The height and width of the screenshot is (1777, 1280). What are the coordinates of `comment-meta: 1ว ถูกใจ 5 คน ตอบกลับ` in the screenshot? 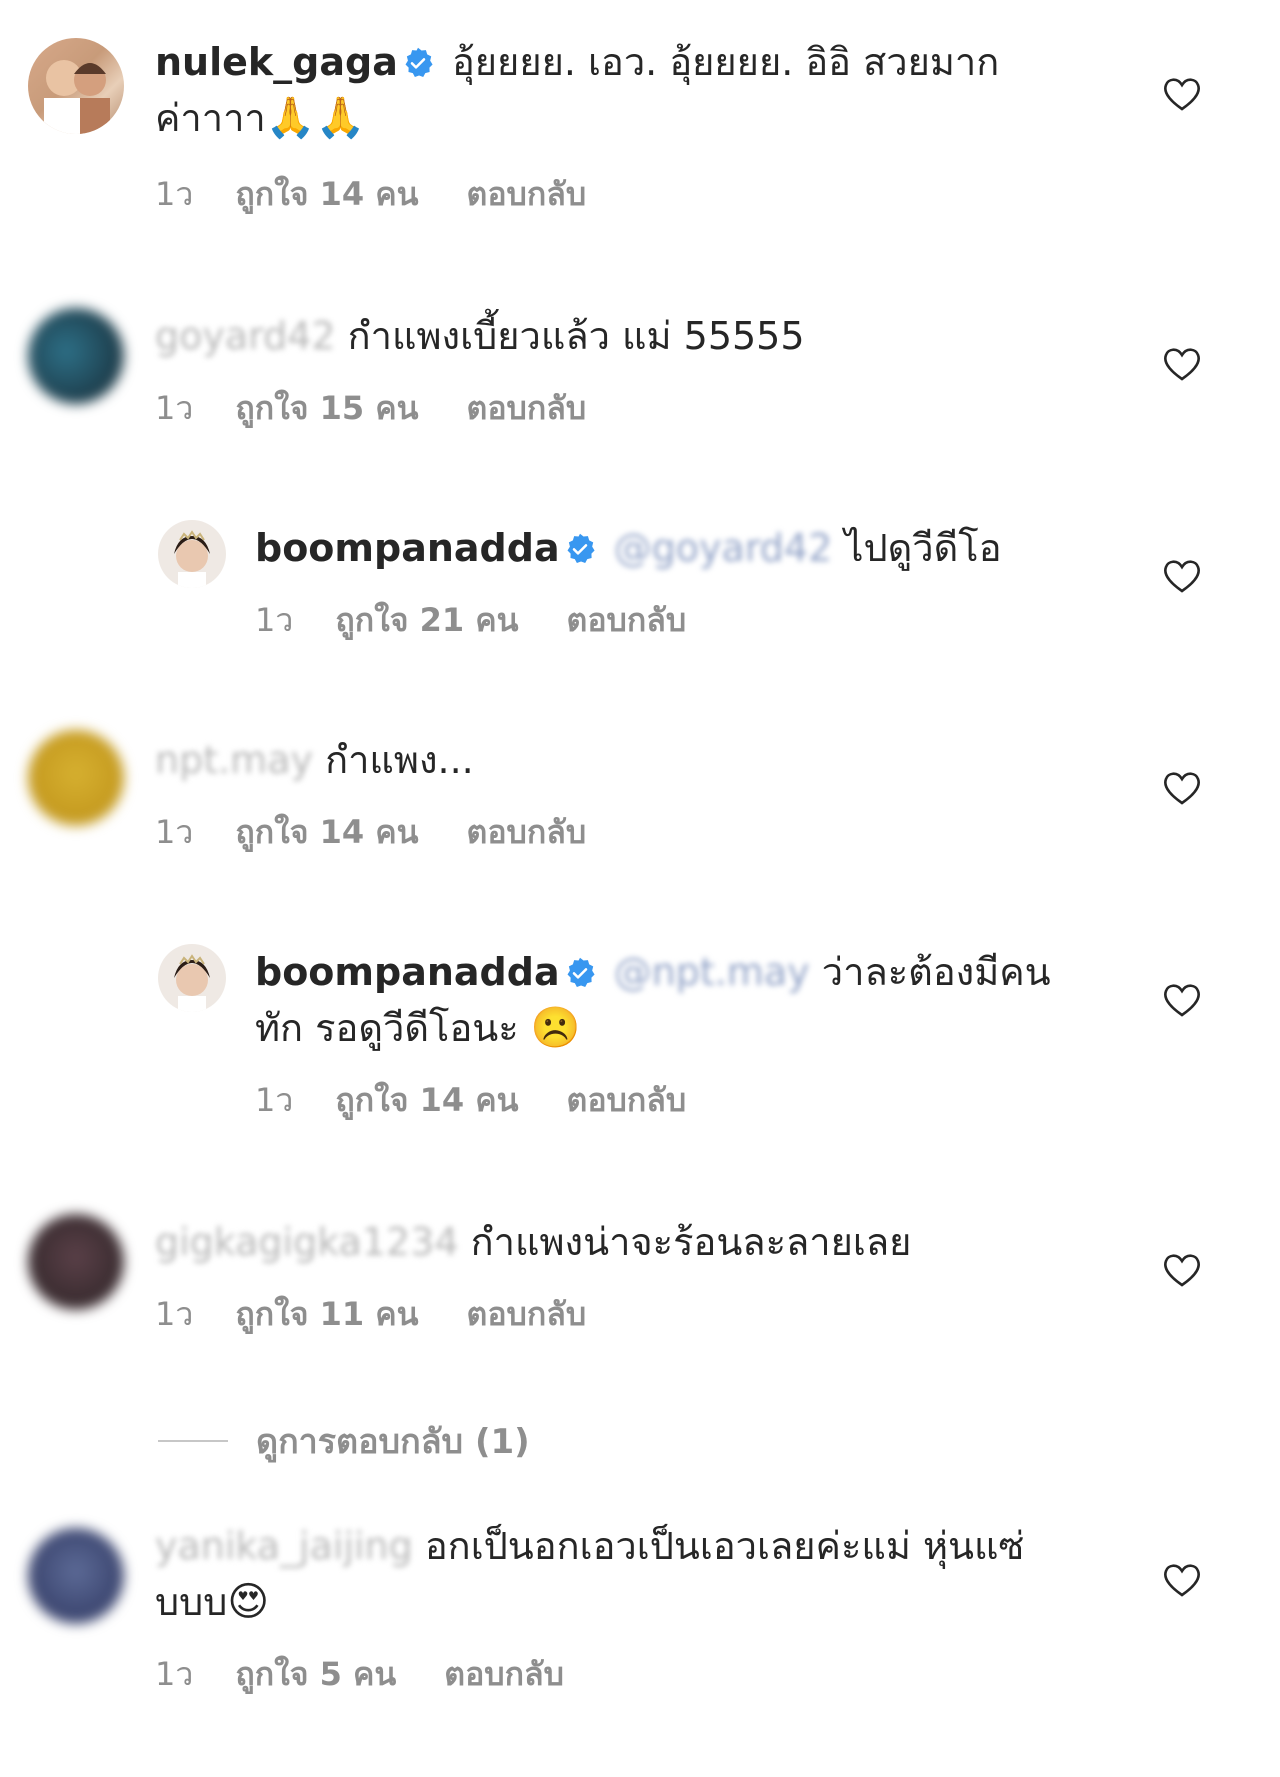 It's located at (383, 1674).